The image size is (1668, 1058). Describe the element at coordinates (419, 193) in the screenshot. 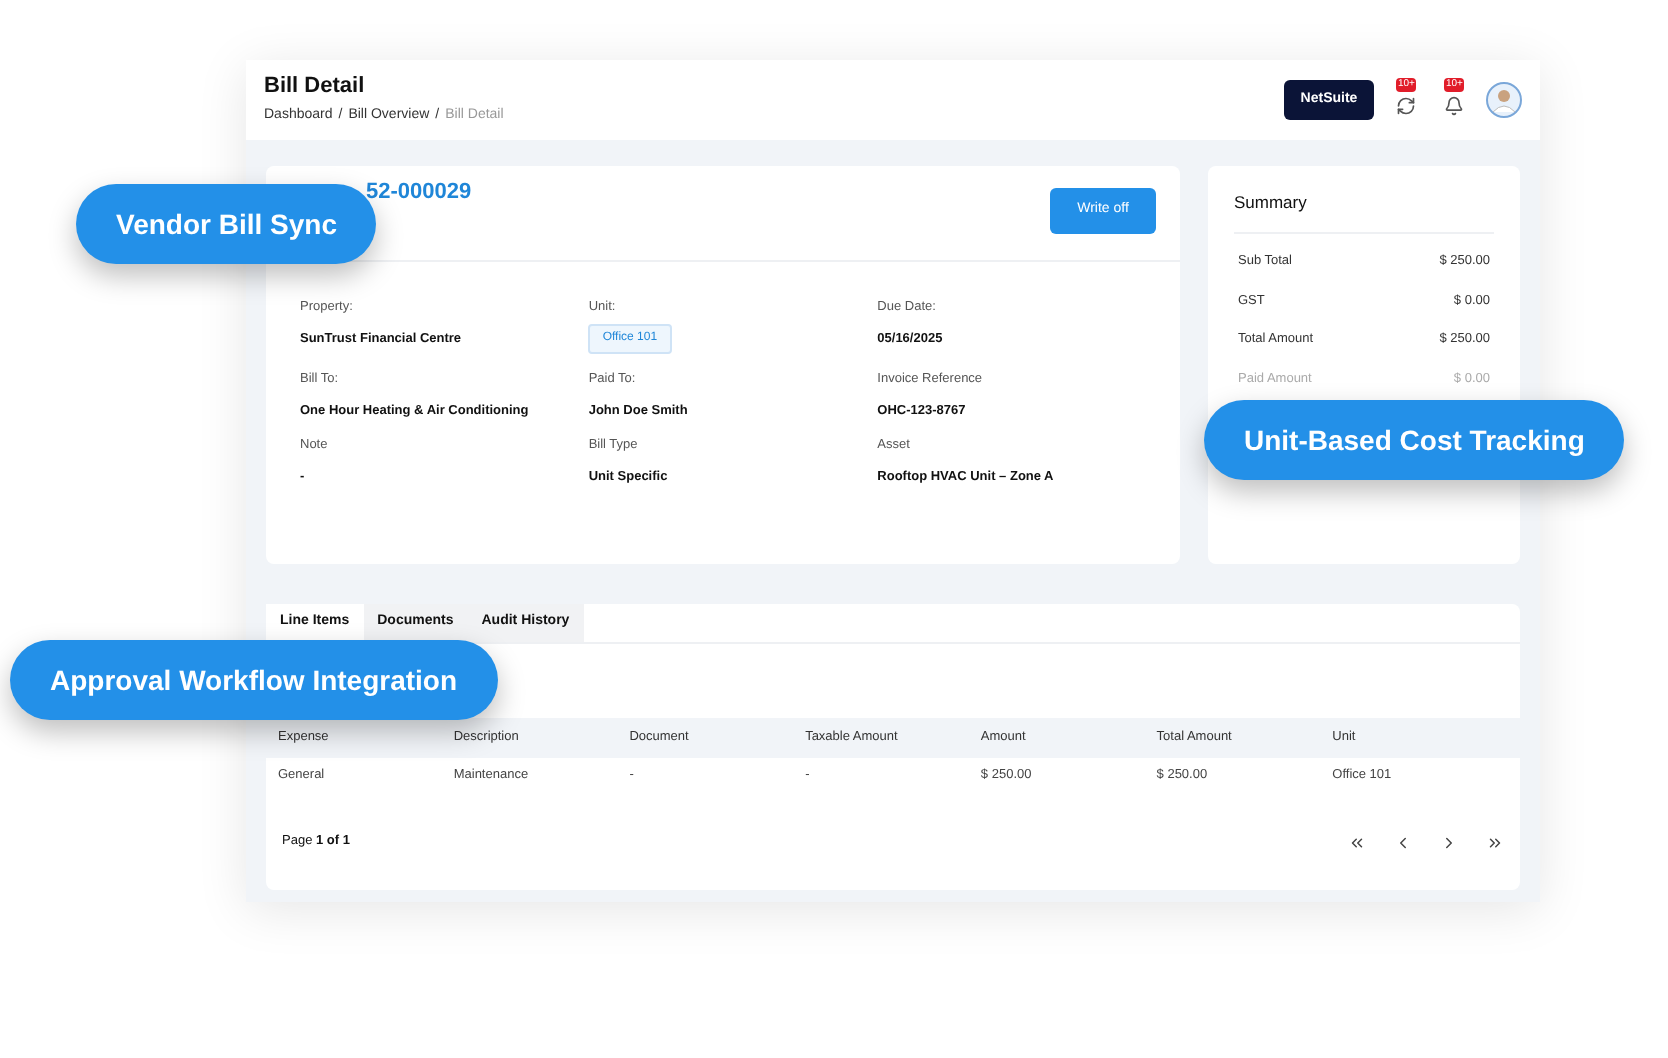

I see `bill-number: 52-000029` at that location.